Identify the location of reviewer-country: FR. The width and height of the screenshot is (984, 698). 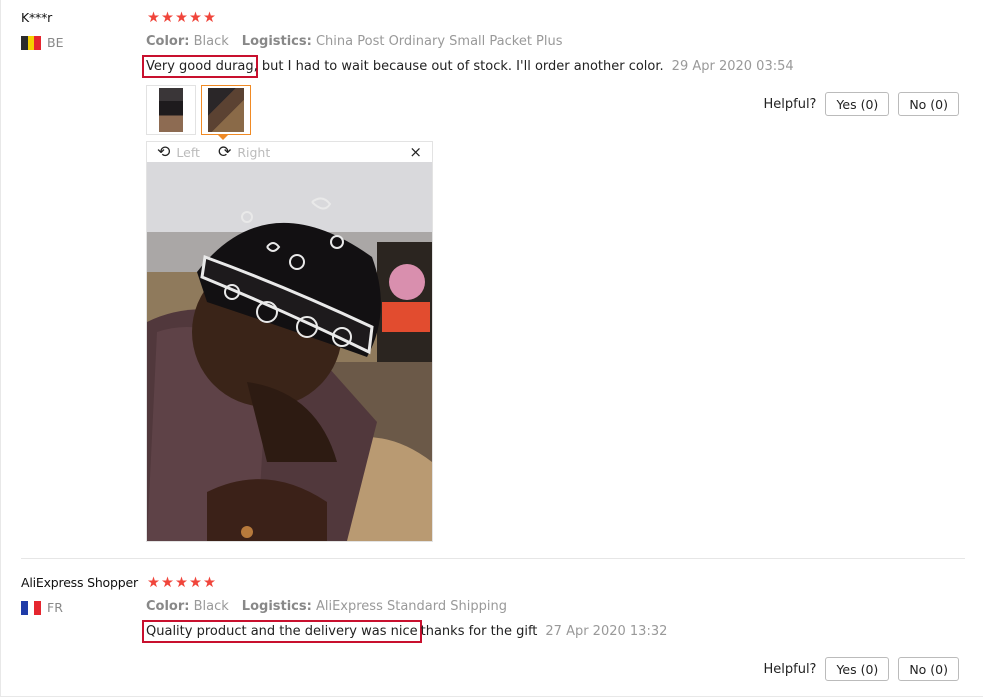
(42, 607).